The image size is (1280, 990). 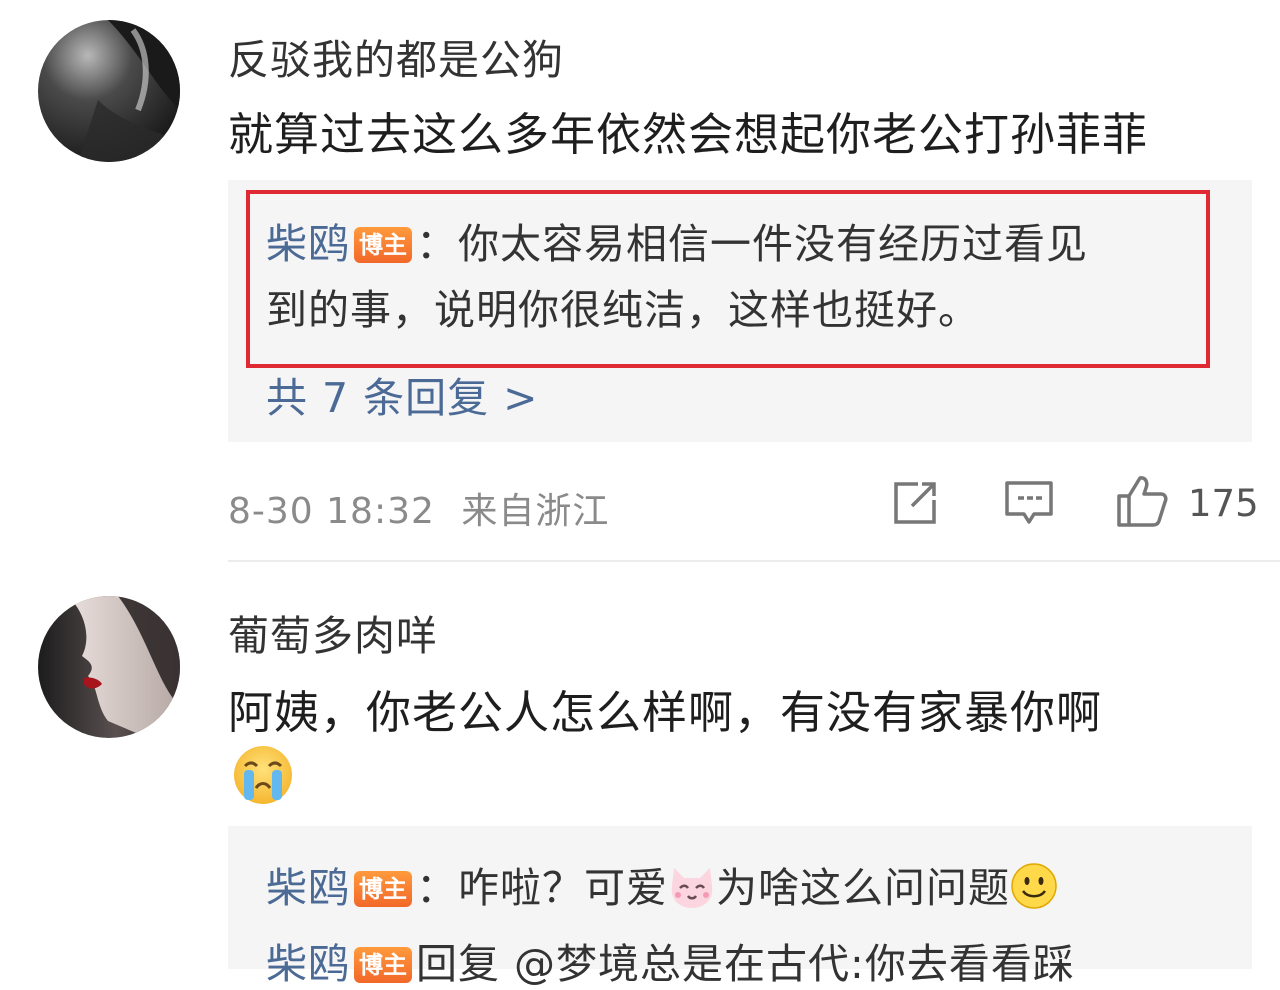 I want to click on reply-text: ：咋啦？可爱, so click(x=542, y=888).